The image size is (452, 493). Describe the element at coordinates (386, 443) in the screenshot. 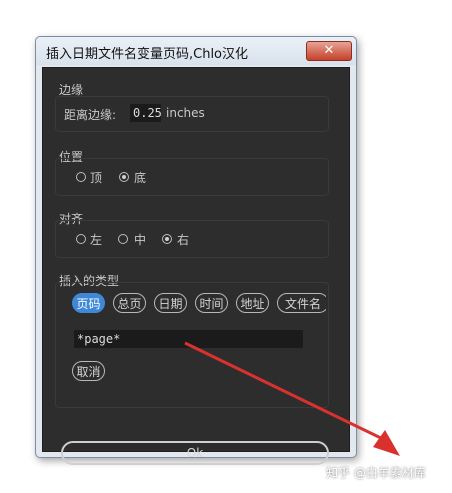

I see `arrow-head` at that location.